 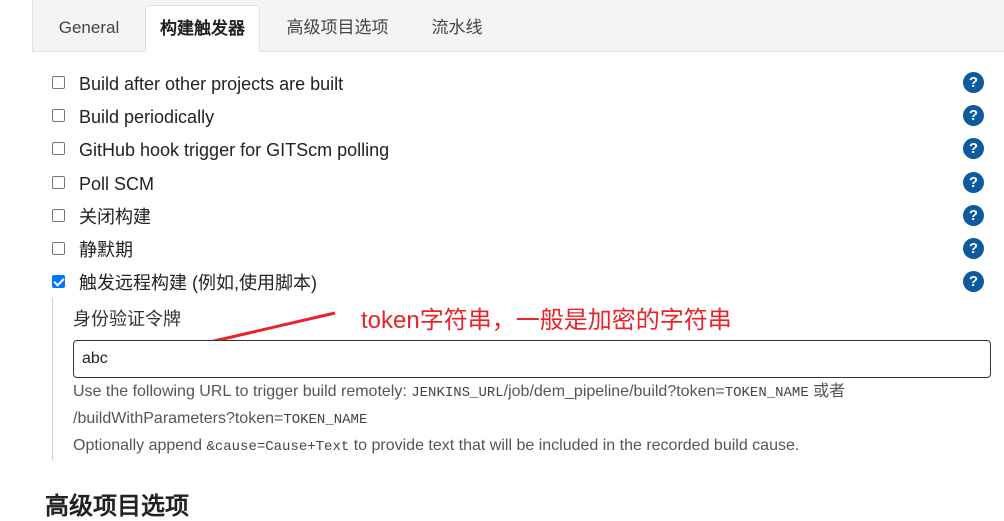 I want to click on option-label: GitHub hook trigger for GITScm polling, so click(x=234, y=150).